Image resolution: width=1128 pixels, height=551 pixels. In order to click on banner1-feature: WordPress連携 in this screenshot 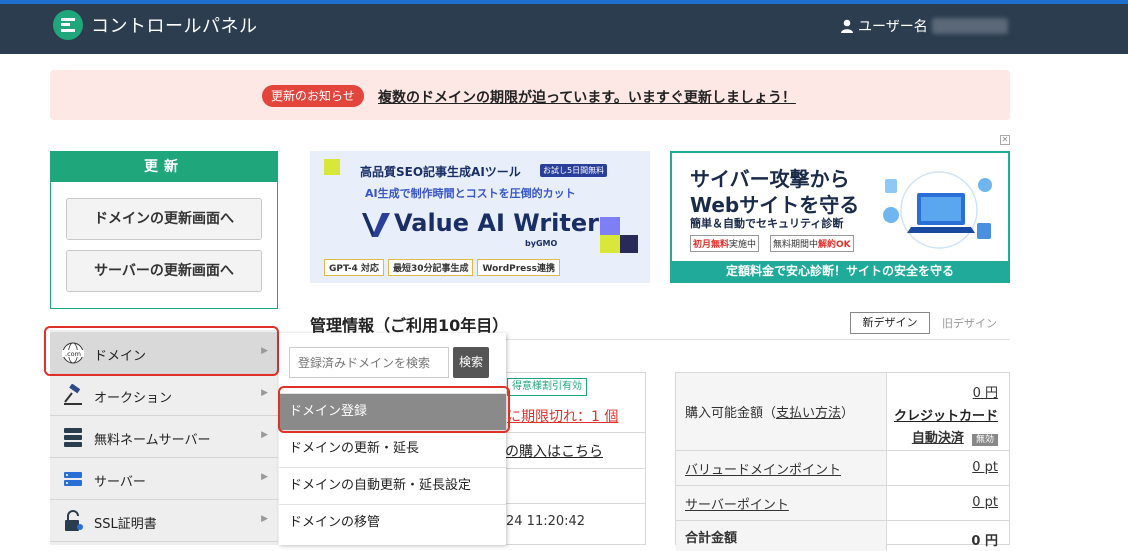, I will do `click(518, 267)`.